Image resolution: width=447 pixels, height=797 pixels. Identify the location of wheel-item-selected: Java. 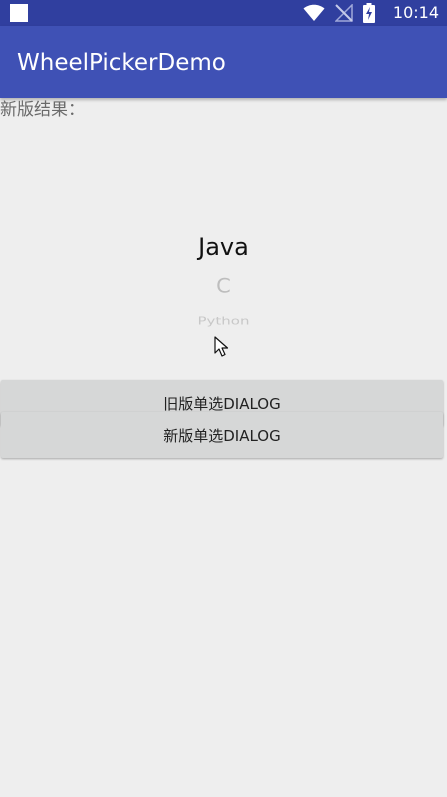
(223, 247).